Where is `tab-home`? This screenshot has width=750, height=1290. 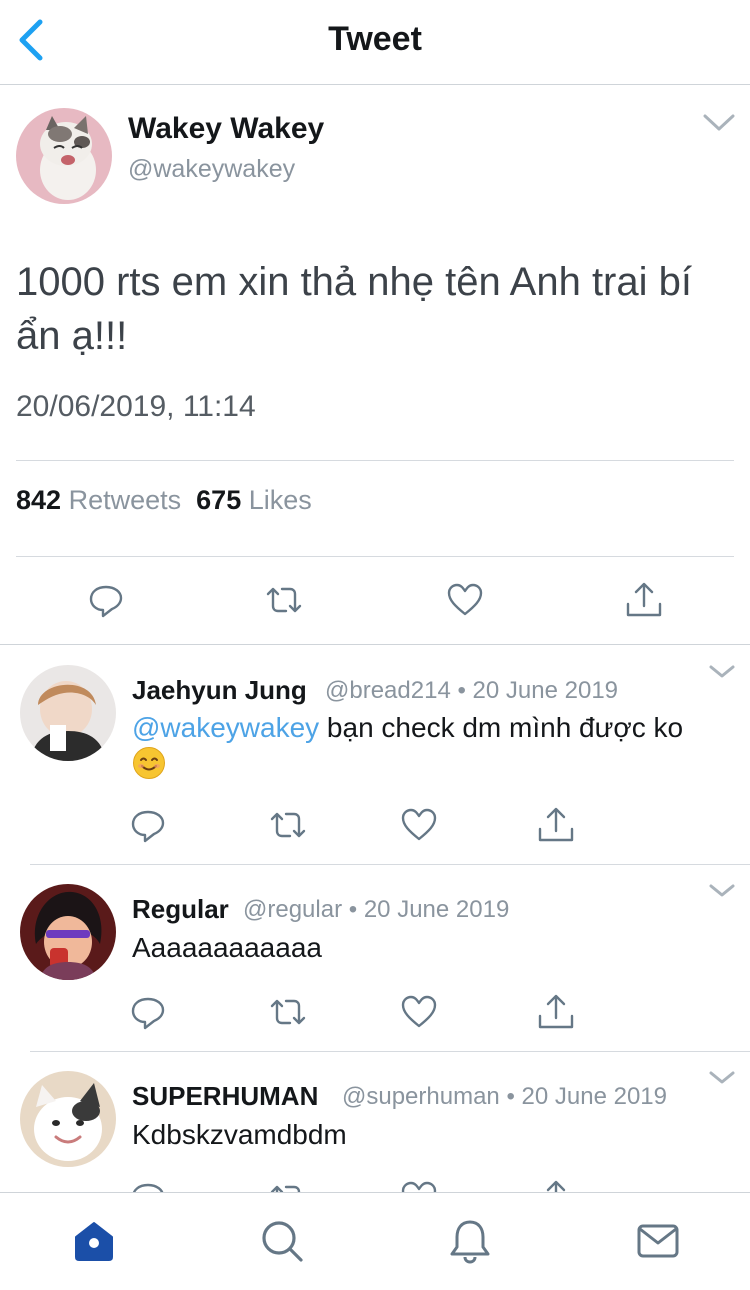
tab-home is located at coordinates (94, 1241).